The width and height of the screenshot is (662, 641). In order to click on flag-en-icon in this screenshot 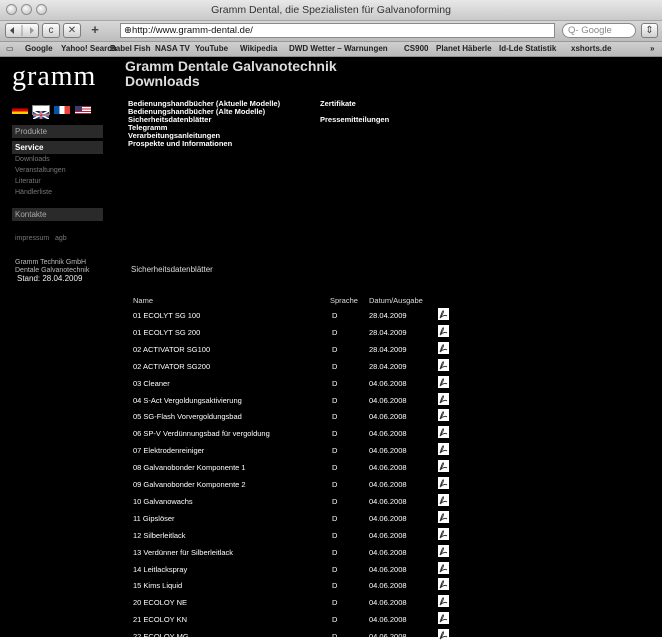, I will do `click(41, 112)`.